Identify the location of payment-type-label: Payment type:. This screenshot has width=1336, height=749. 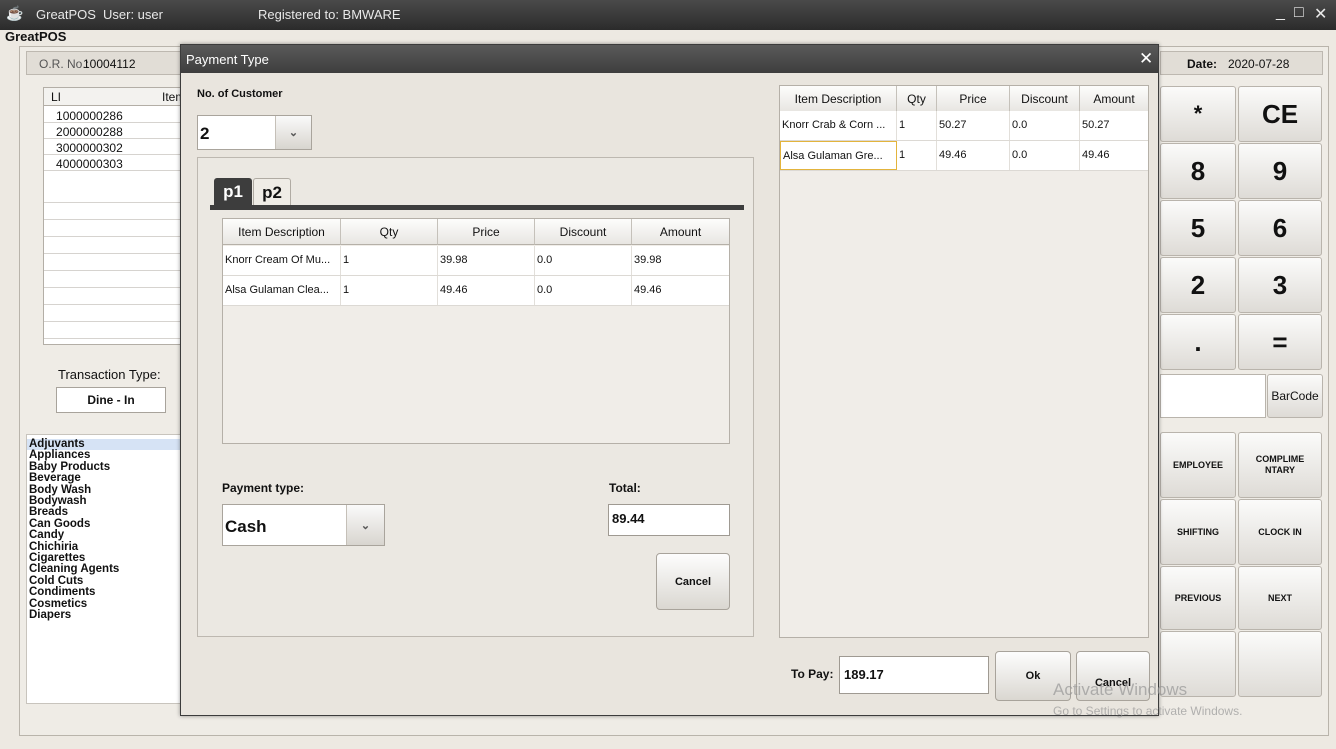
(263, 488).